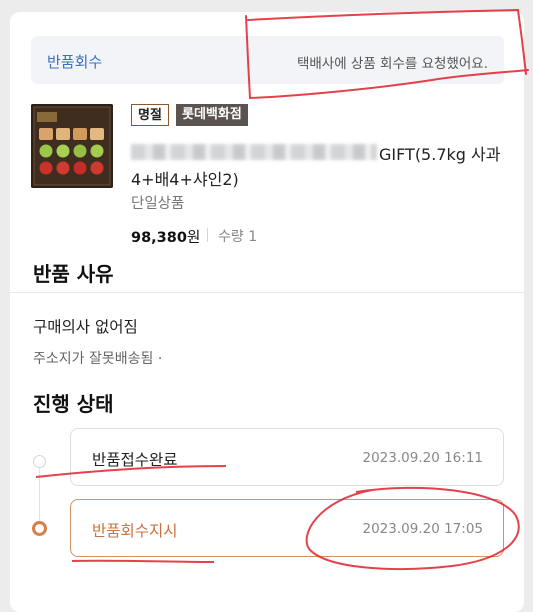  Describe the element at coordinates (85, 327) in the screenshot. I see `return-reason-main: 구매의사 없어짐` at that location.